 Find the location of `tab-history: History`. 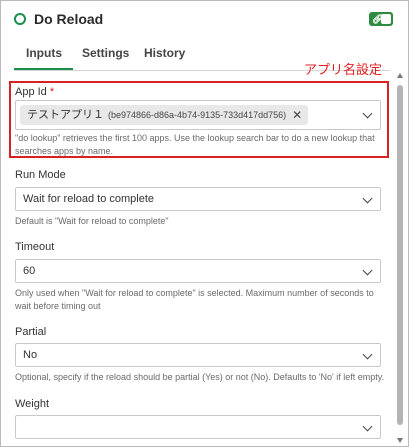

tab-history: History is located at coordinates (164, 53).